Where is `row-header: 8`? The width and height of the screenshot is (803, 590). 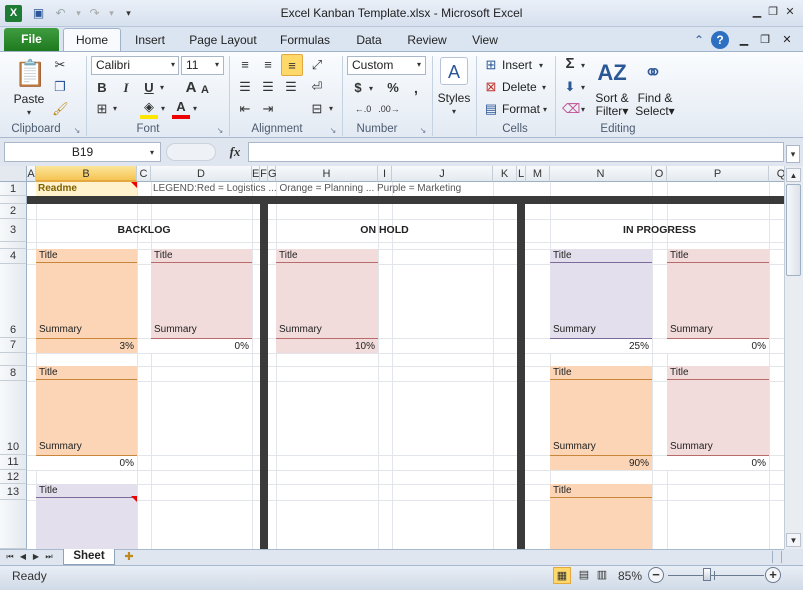 row-header: 8 is located at coordinates (13, 373).